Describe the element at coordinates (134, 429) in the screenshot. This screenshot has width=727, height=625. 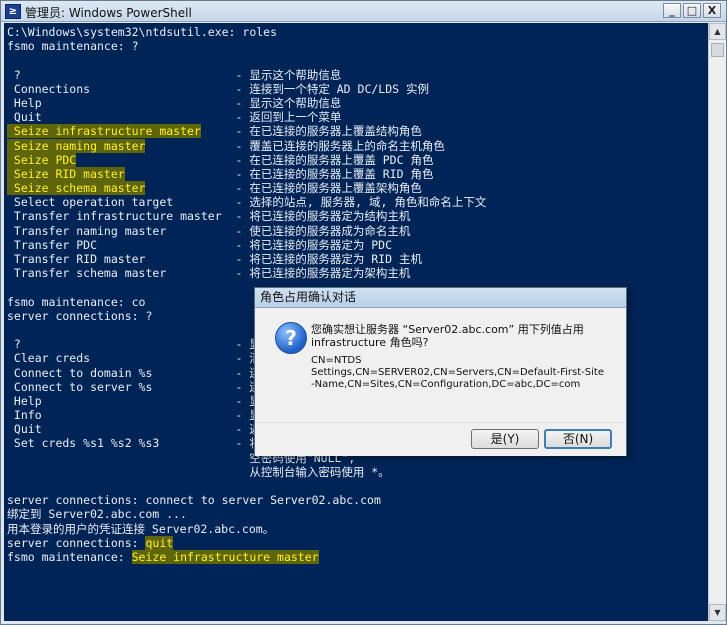
I see `console-text: Quit - 返` at that location.